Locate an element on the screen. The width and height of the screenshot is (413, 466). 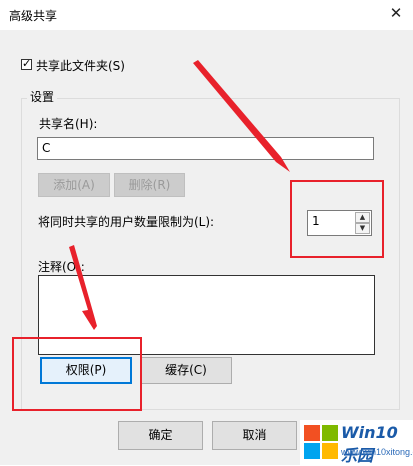
arrow-to-user-limit is located at coordinates (241, 116).